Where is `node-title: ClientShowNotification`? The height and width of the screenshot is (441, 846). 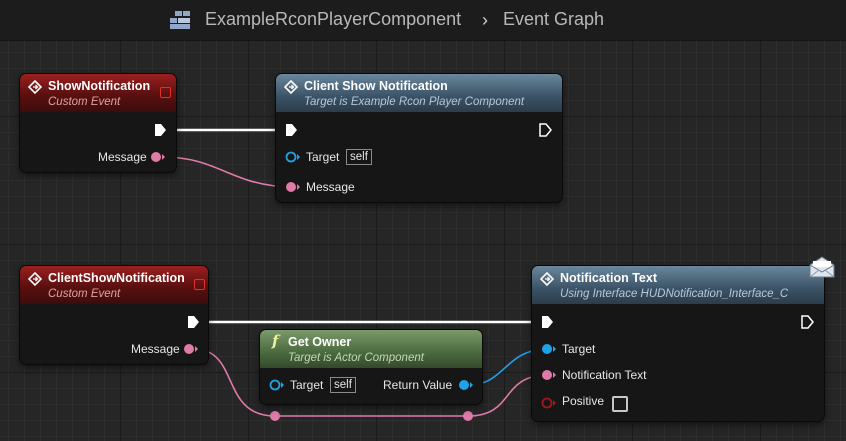 node-title: ClientShowNotification is located at coordinates (116, 278).